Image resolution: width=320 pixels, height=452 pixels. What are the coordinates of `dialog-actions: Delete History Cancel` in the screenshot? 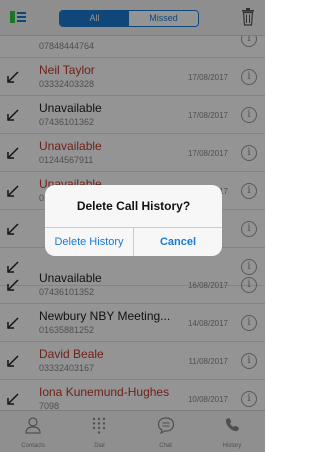 It's located at (133, 241).